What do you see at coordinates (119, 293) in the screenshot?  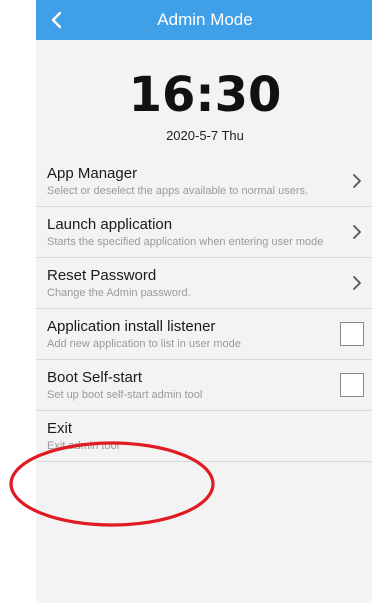 I see `setting-subtitle: Change the Admin password.` at bounding box center [119, 293].